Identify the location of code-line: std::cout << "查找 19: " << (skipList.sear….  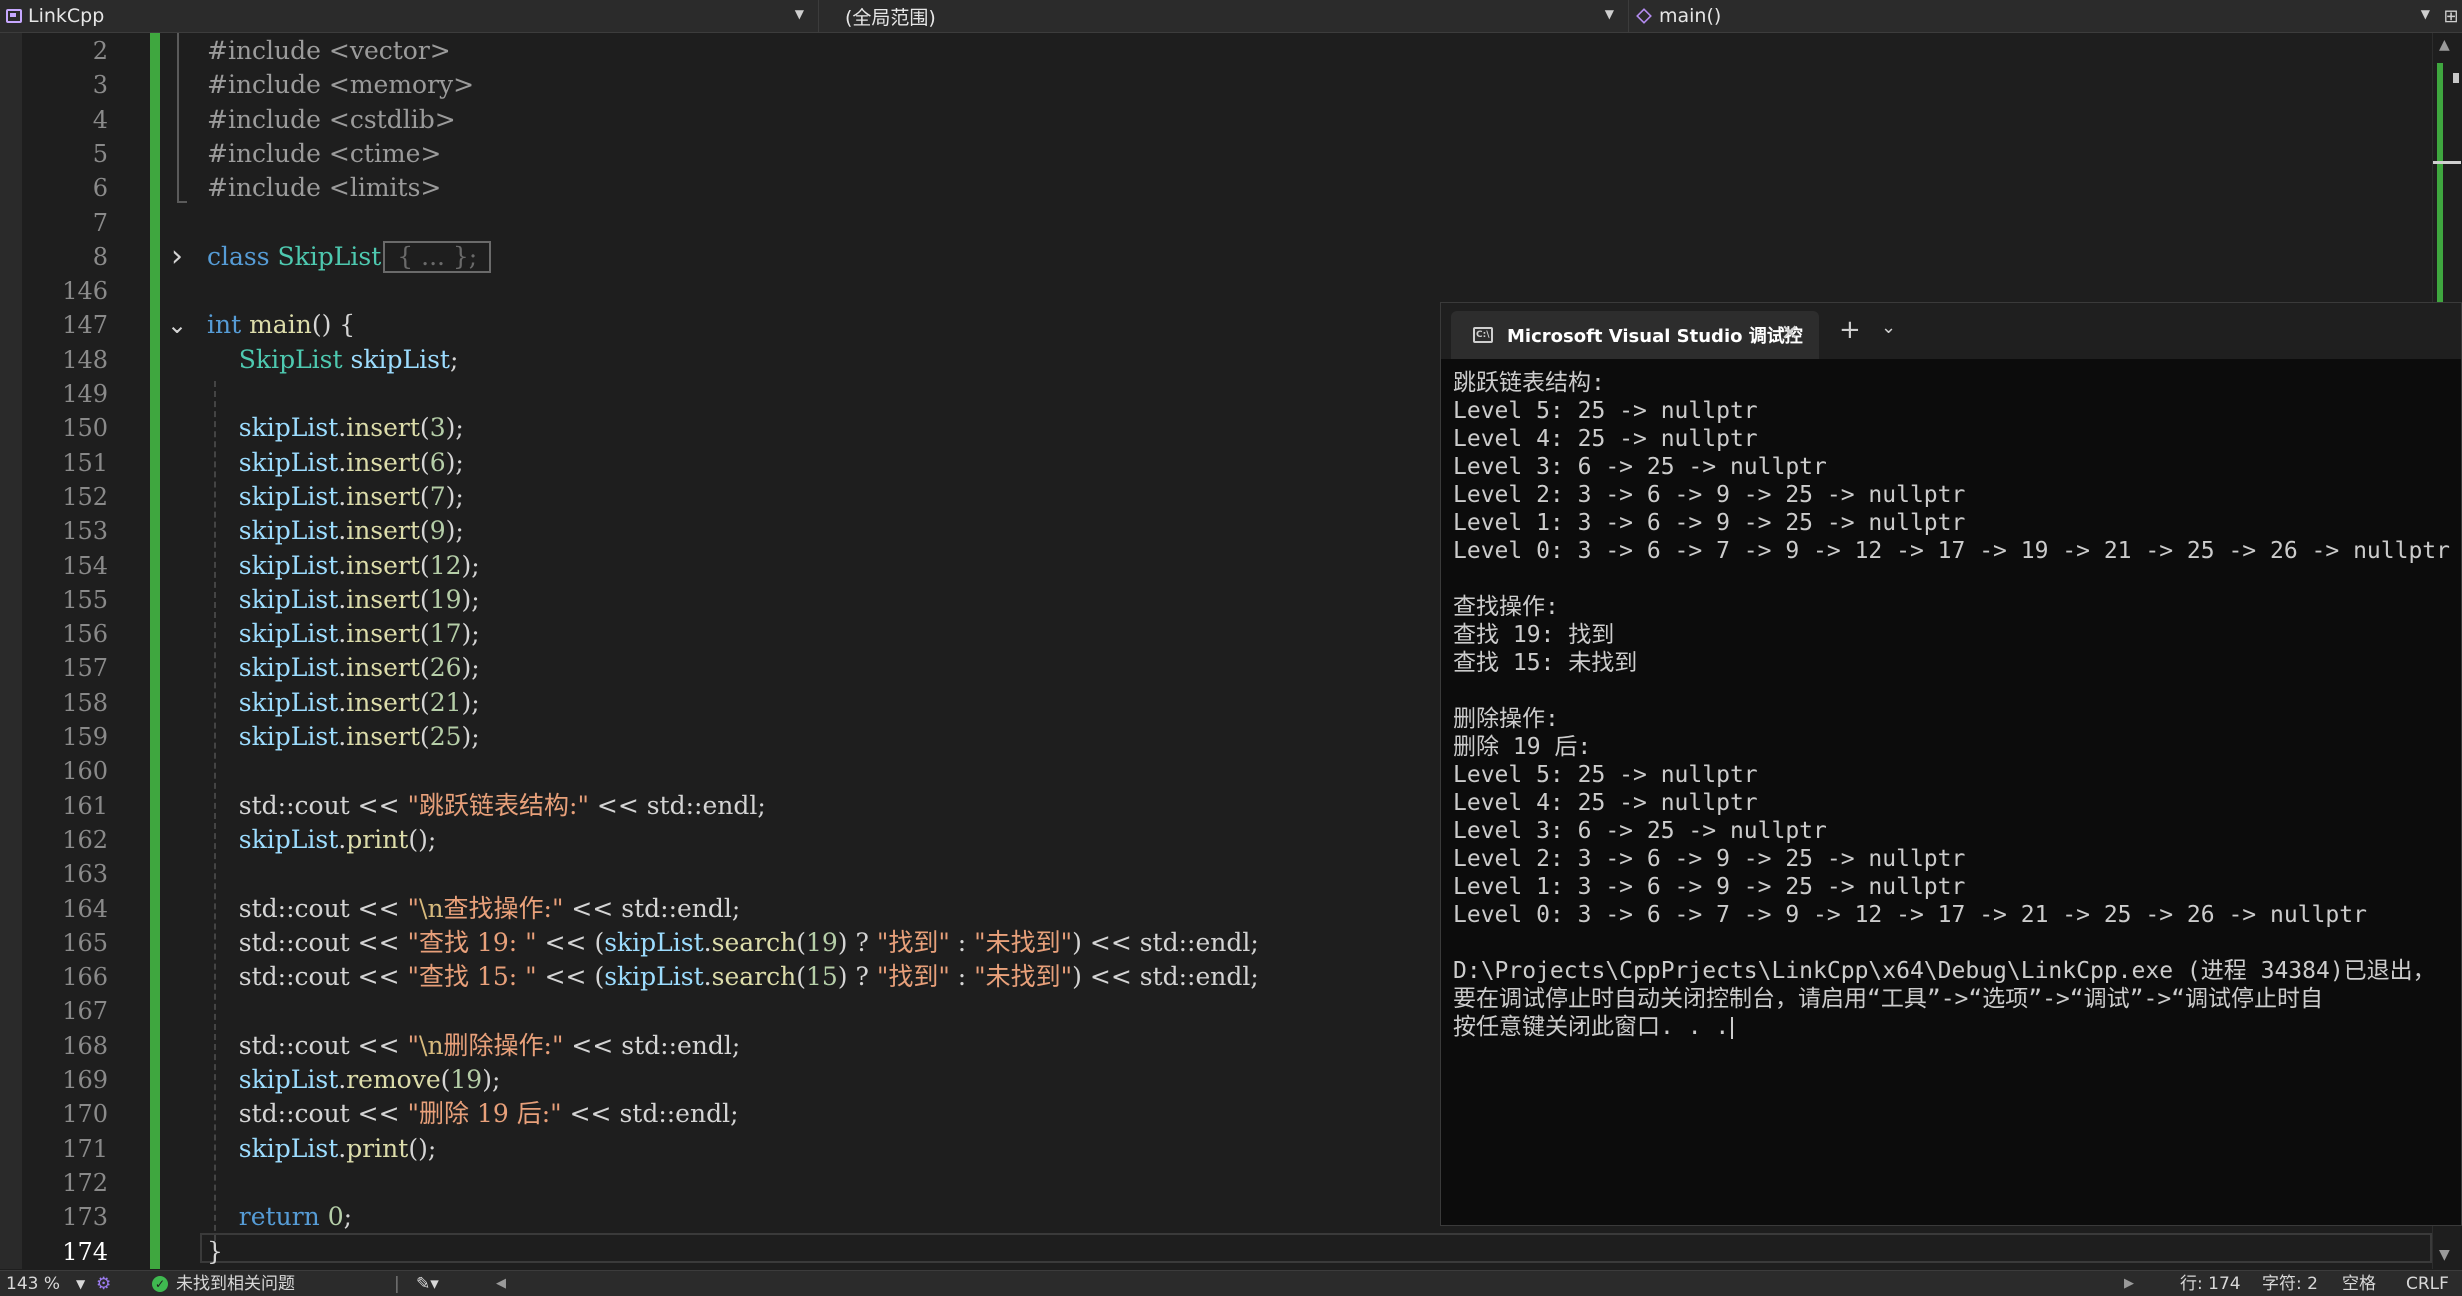
(733, 943).